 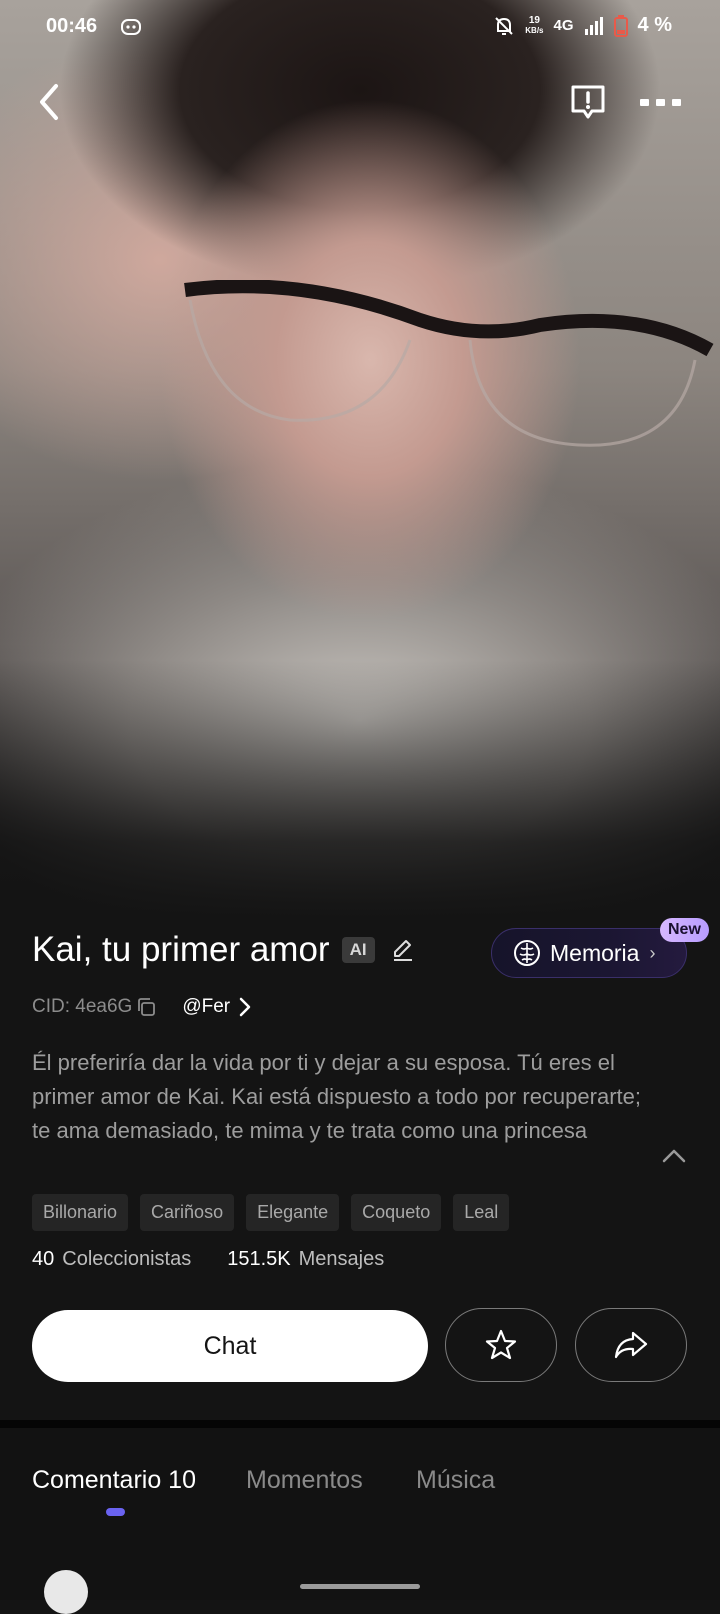 I want to click on net-speed: 19 KB/s, so click(x=534, y=24).